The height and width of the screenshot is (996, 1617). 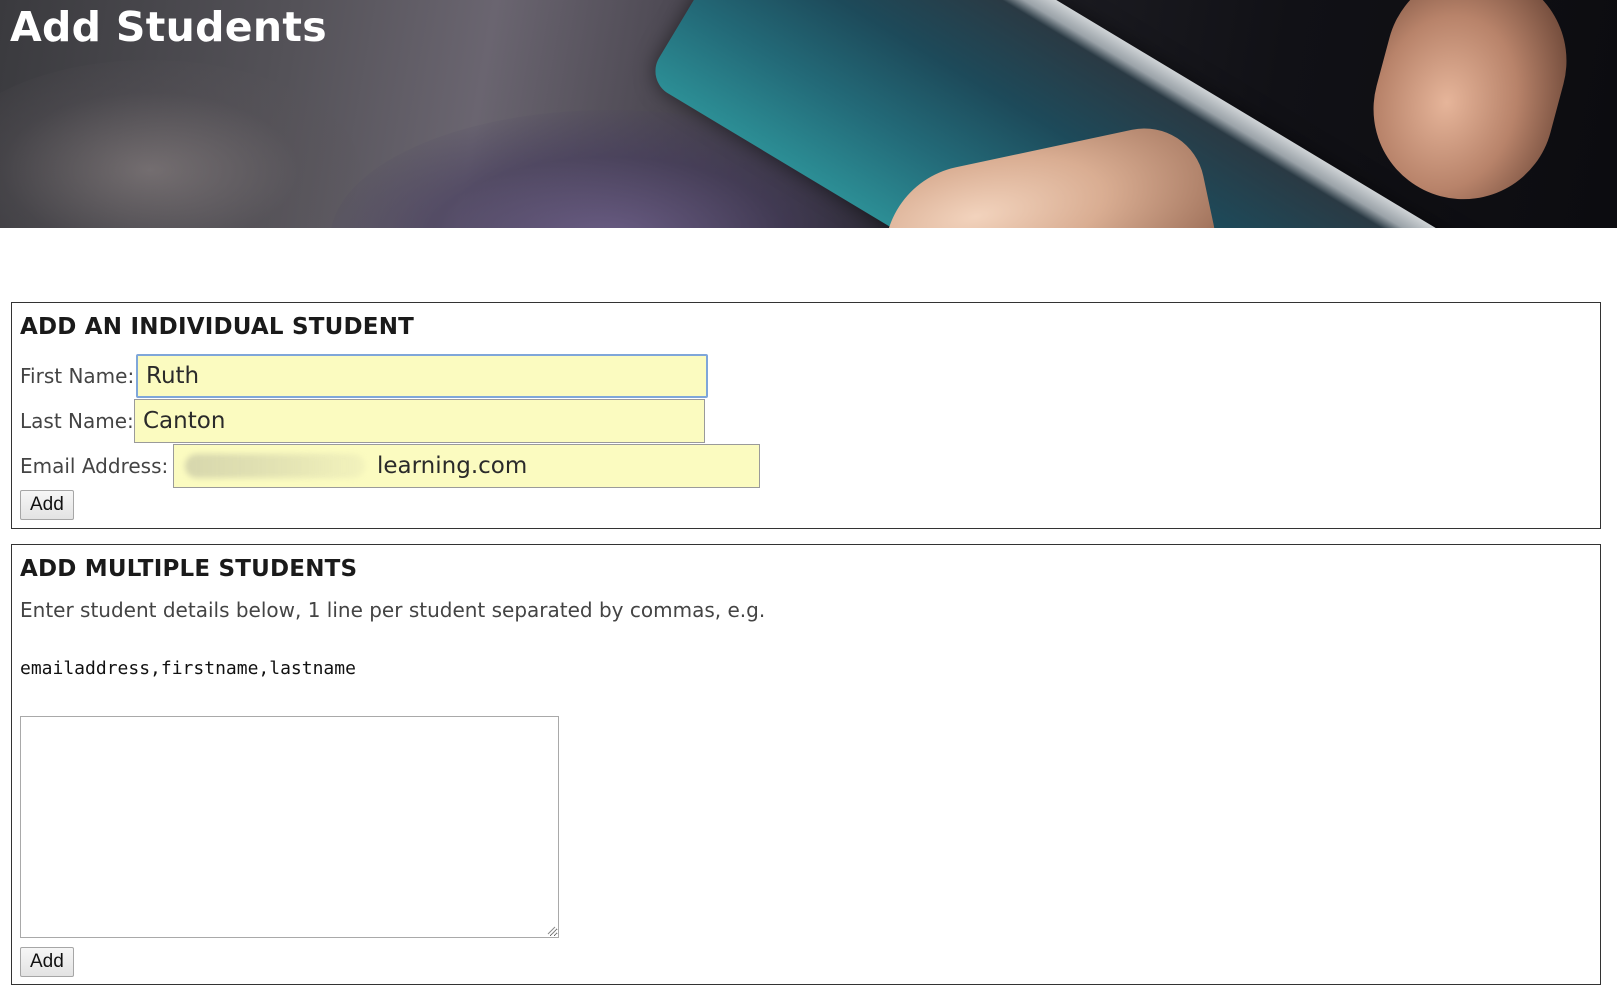 I want to click on bulk-students-textarea, so click(x=289, y=827).